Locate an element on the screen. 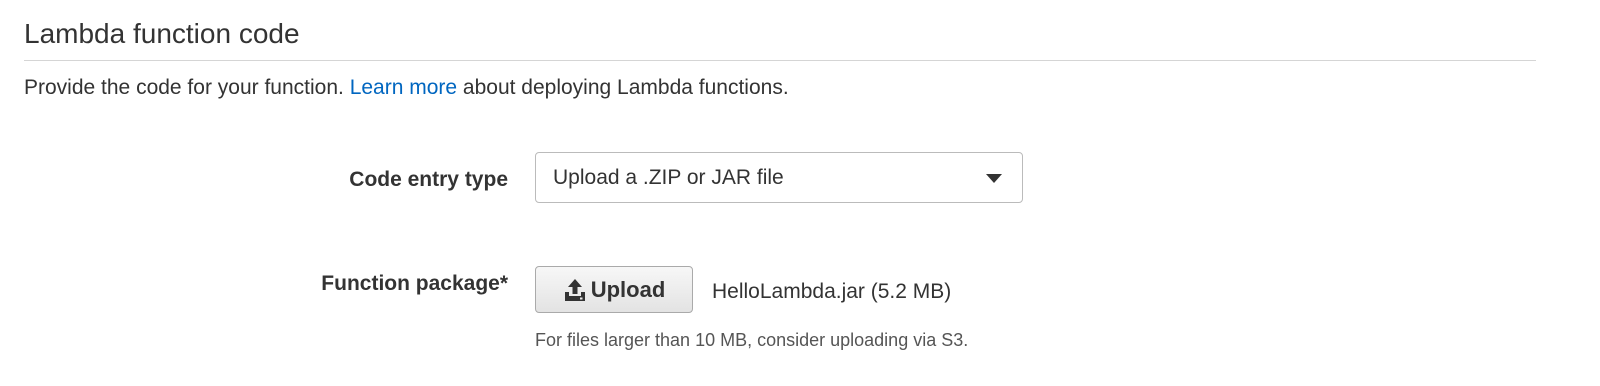 This screenshot has width=1600, height=386. learn-more-link: Learn more is located at coordinates (403, 87).